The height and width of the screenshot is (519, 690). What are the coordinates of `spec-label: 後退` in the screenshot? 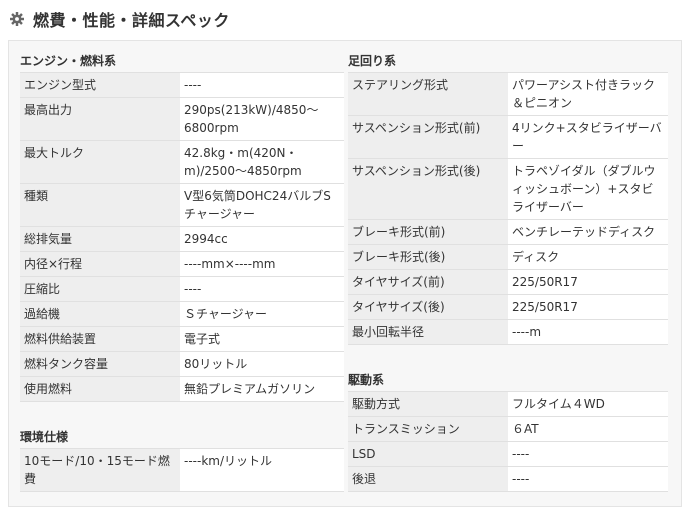 It's located at (428, 479).